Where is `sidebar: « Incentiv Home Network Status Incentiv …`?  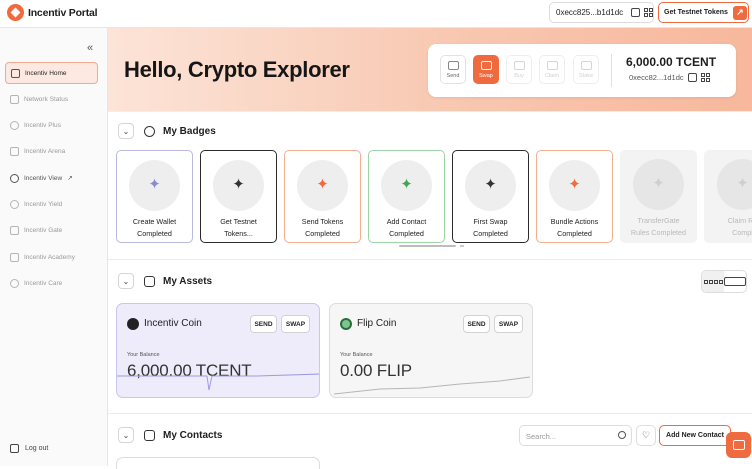
sidebar: « Incentiv Home Network Status Incentiv … is located at coordinates (54, 247).